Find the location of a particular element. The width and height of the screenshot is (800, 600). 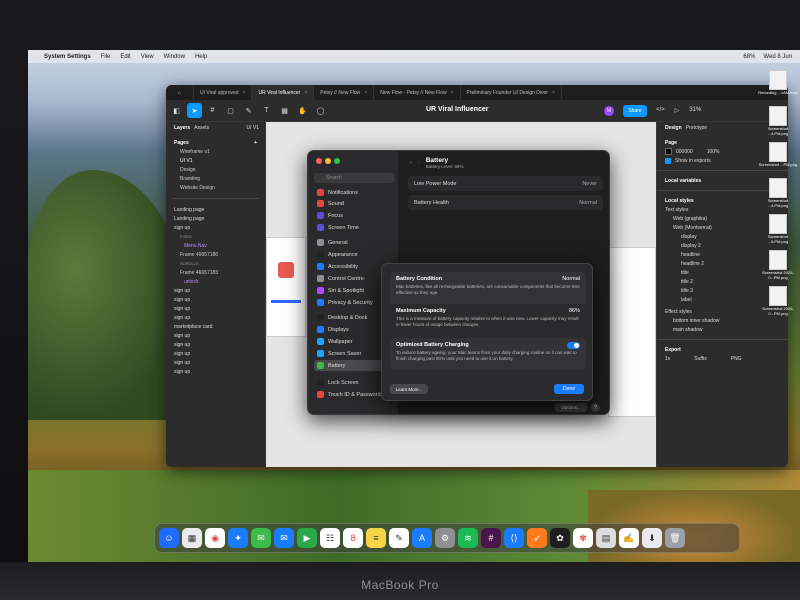

dev-mode-icon: </> is located at coordinates (660, 110).